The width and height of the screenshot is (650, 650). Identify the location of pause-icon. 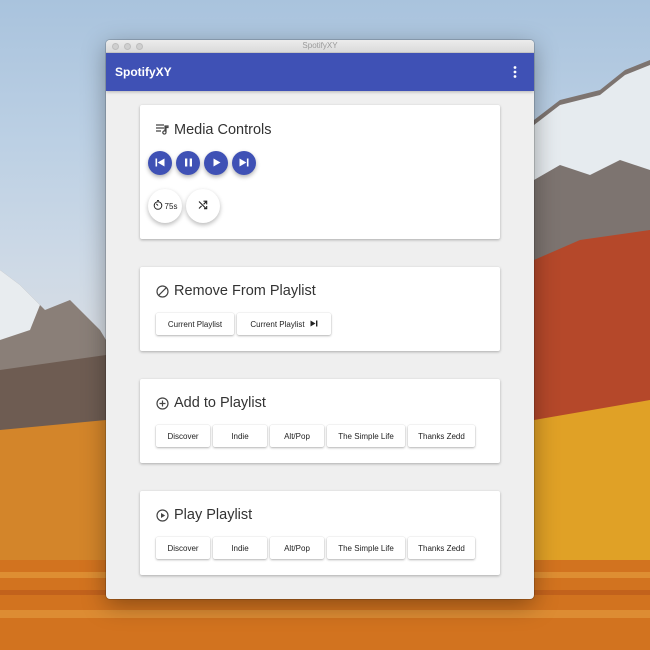
(188, 163).